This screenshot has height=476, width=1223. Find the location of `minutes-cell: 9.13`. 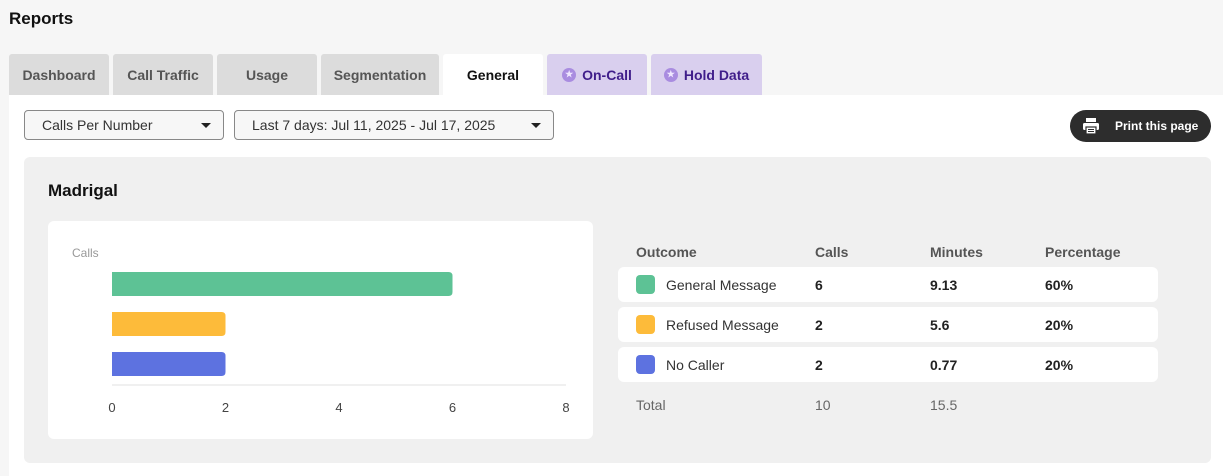

minutes-cell: 9.13 is located at coordinates (944, 285).